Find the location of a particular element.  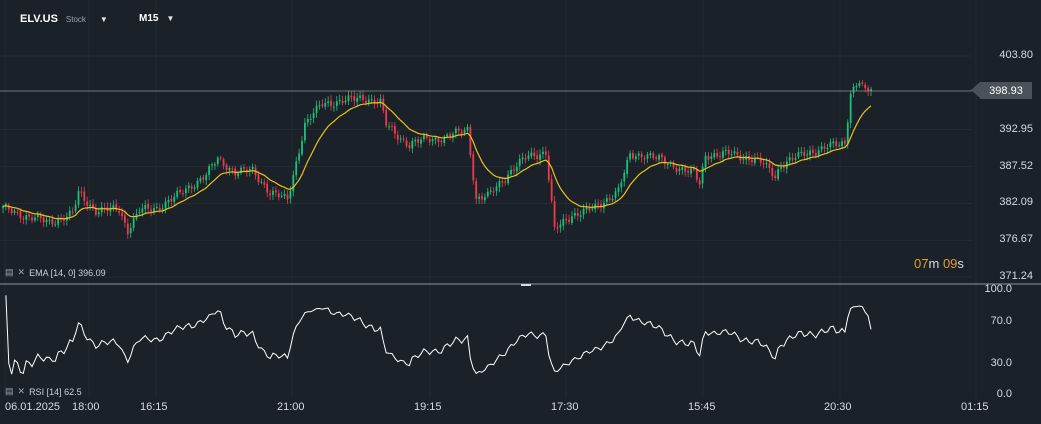

timeframe-selector: M15 ▼ is located at coordinates (156, 18).